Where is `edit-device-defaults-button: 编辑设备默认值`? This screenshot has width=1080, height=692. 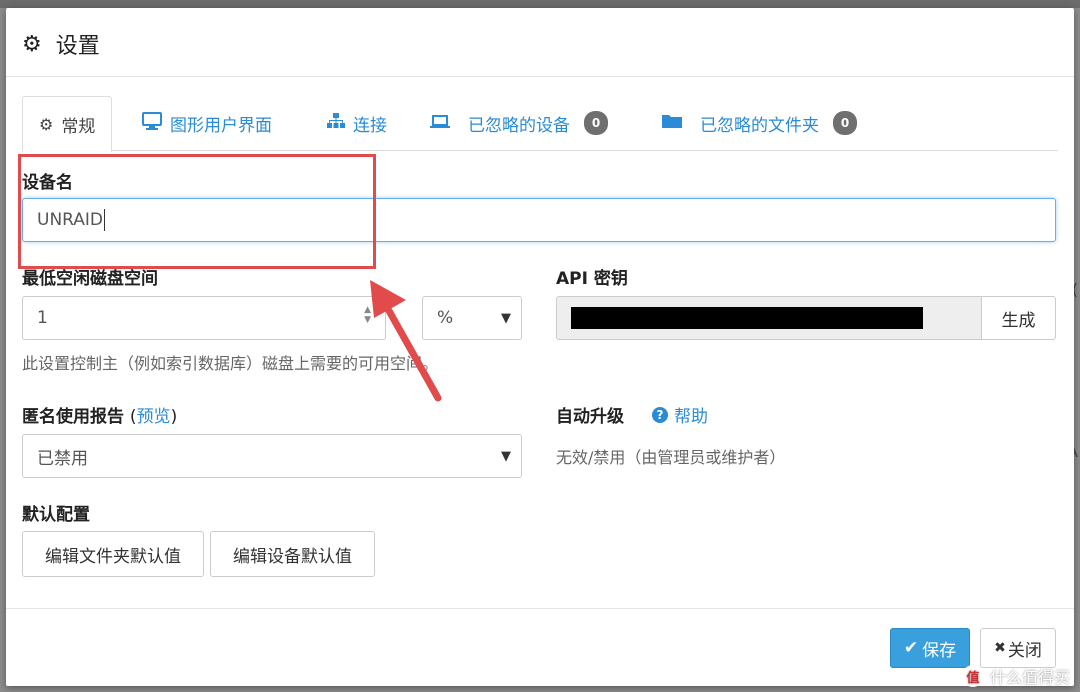
edit-device-defaults-button: 编辑设备默认值 is located at coordinates (292, 554).